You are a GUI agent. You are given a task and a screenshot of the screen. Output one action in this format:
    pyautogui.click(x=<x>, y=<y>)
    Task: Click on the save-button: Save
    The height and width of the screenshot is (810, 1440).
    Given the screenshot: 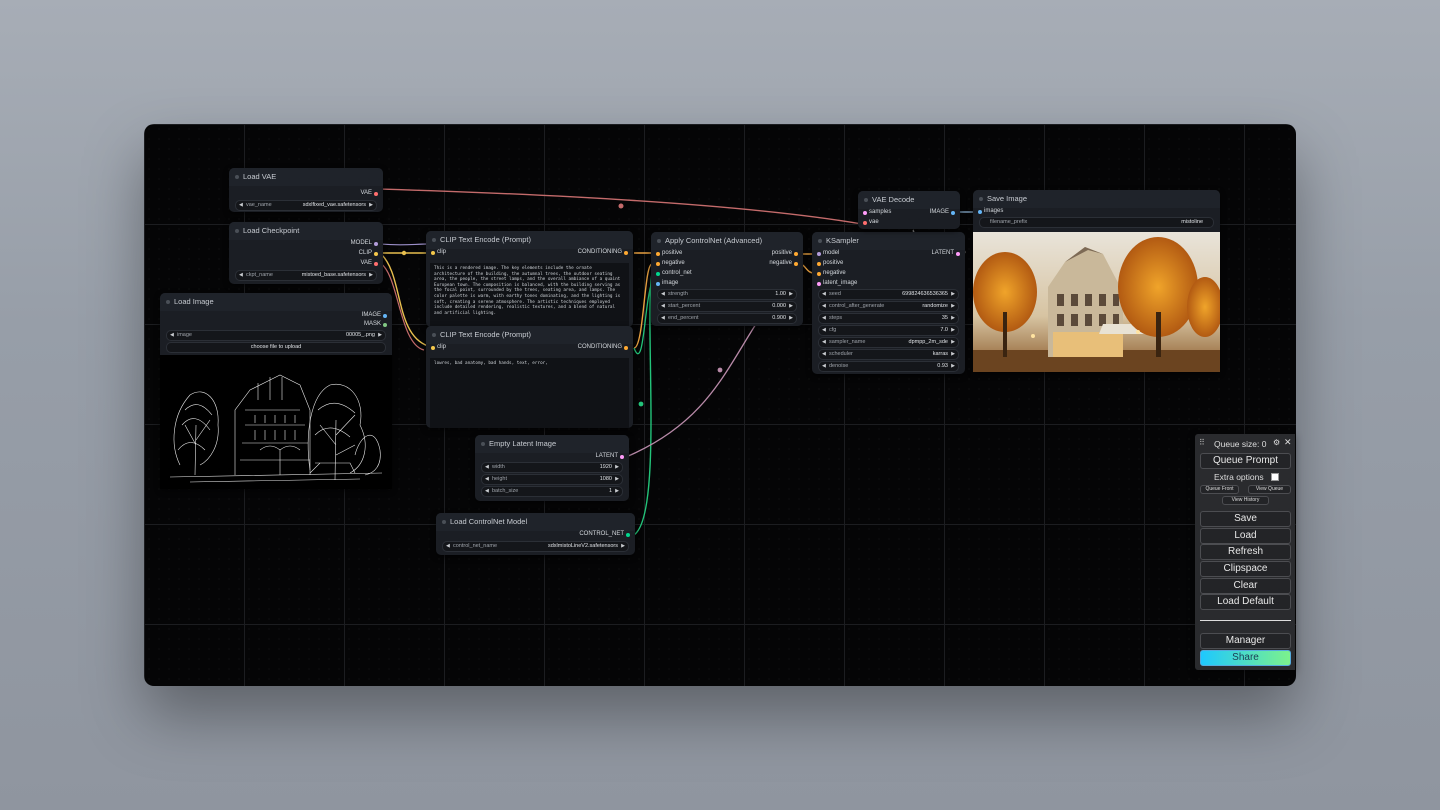 What is the action you would take?
    pyautogui.click(x=1245, y=519)
    